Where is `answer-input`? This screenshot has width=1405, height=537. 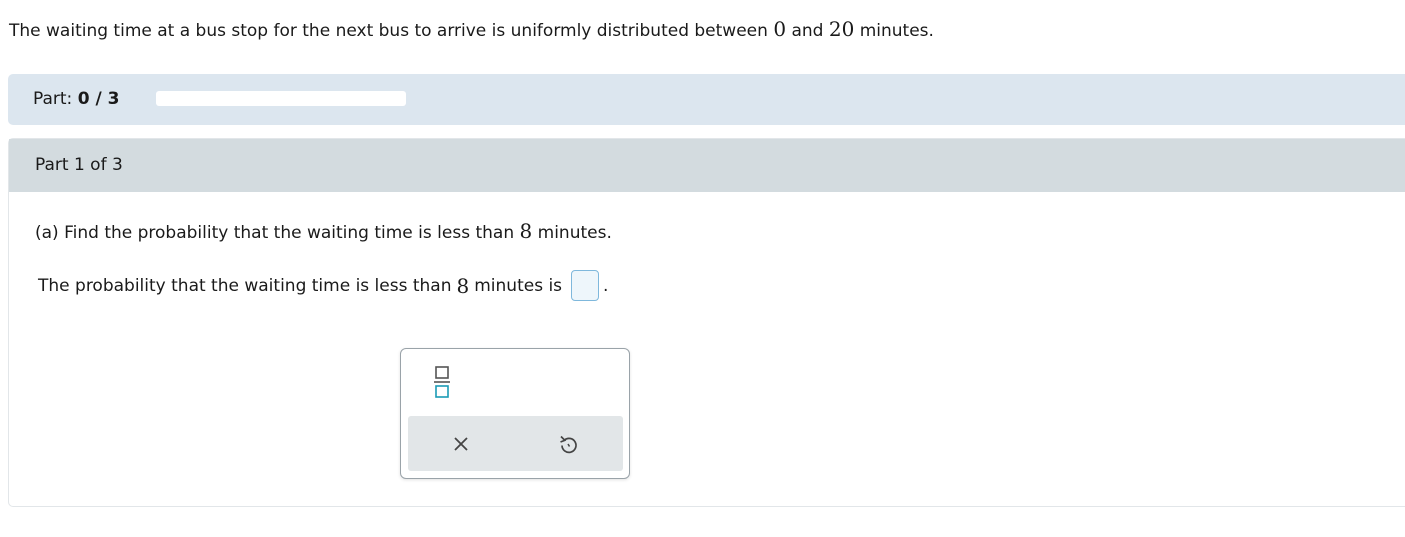
answer-input is located at coordinates (585, 285).